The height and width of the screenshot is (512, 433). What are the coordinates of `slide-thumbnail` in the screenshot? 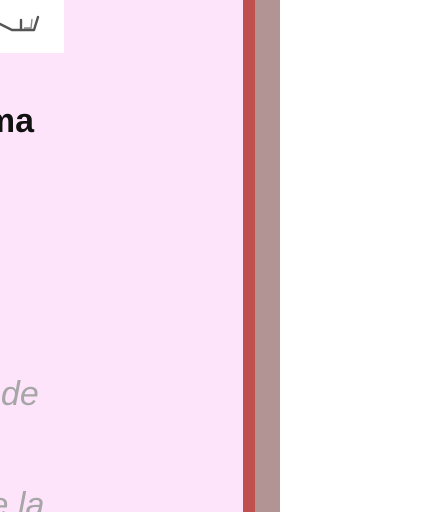 It's located at (32, 26).